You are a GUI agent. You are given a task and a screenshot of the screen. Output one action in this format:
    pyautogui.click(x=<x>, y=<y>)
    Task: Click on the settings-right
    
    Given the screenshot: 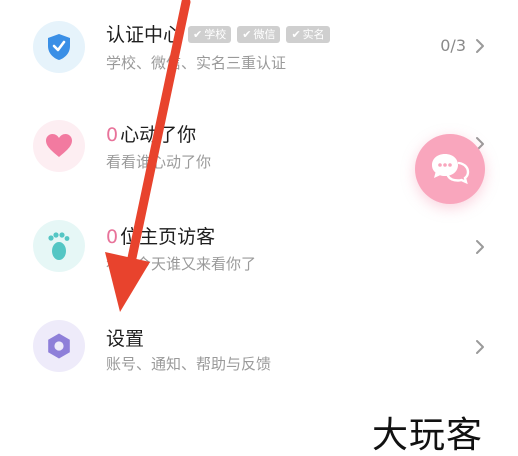 What is the action you would take?
    pyautogui.click(x=480, y=347)
    